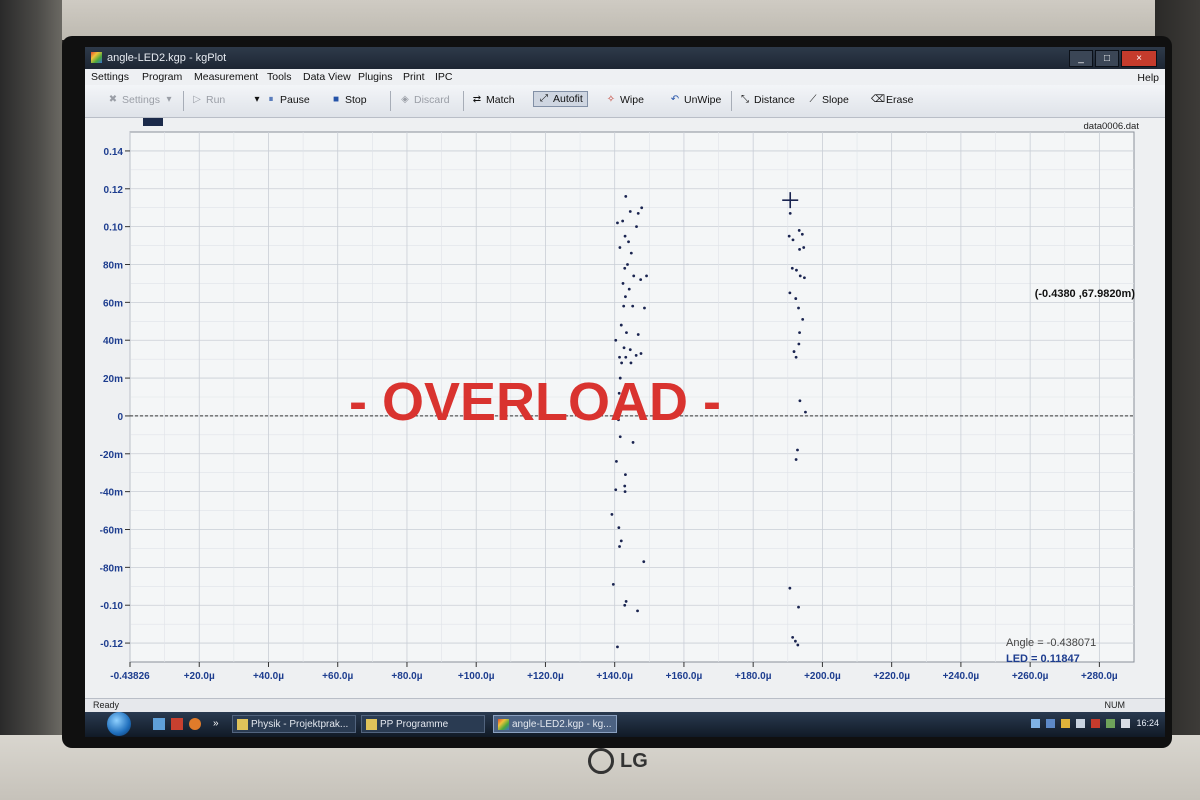 This screenshot has height=800, width=1200. Describe the element at coordinates (195, 724) in the screenshot. I see `firefox-icon` at that location.